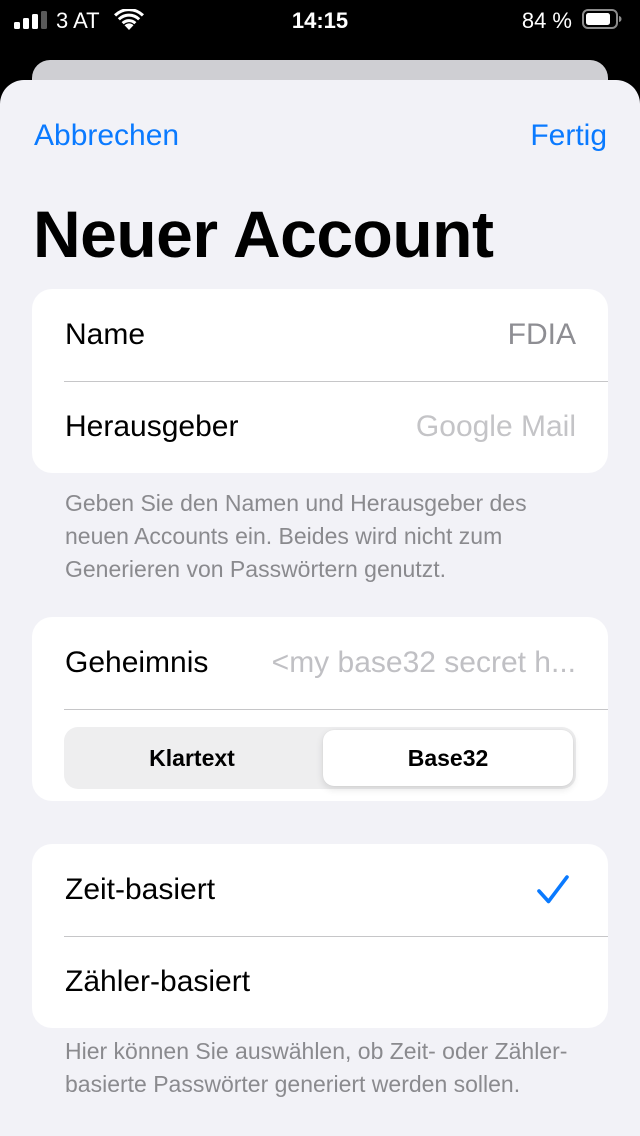  What do you see at coordinates (137, 662) in the screenshot?
I see `secret-label: Geheimnis` at bounding box center [137, 662].